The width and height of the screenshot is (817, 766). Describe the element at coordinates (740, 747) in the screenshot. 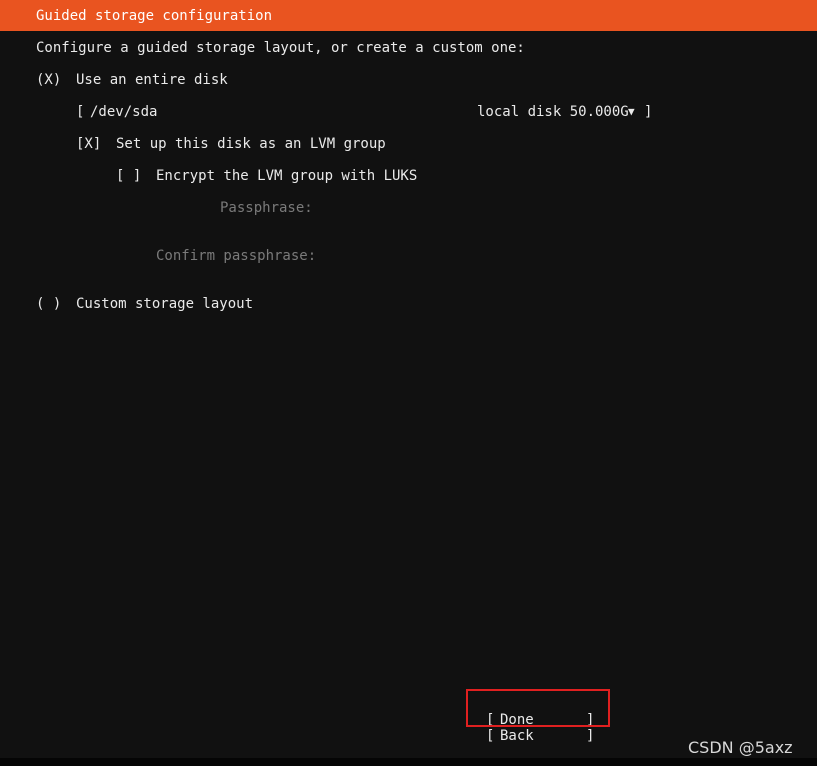

I see `watermark: CSDN @5axz` at that location.